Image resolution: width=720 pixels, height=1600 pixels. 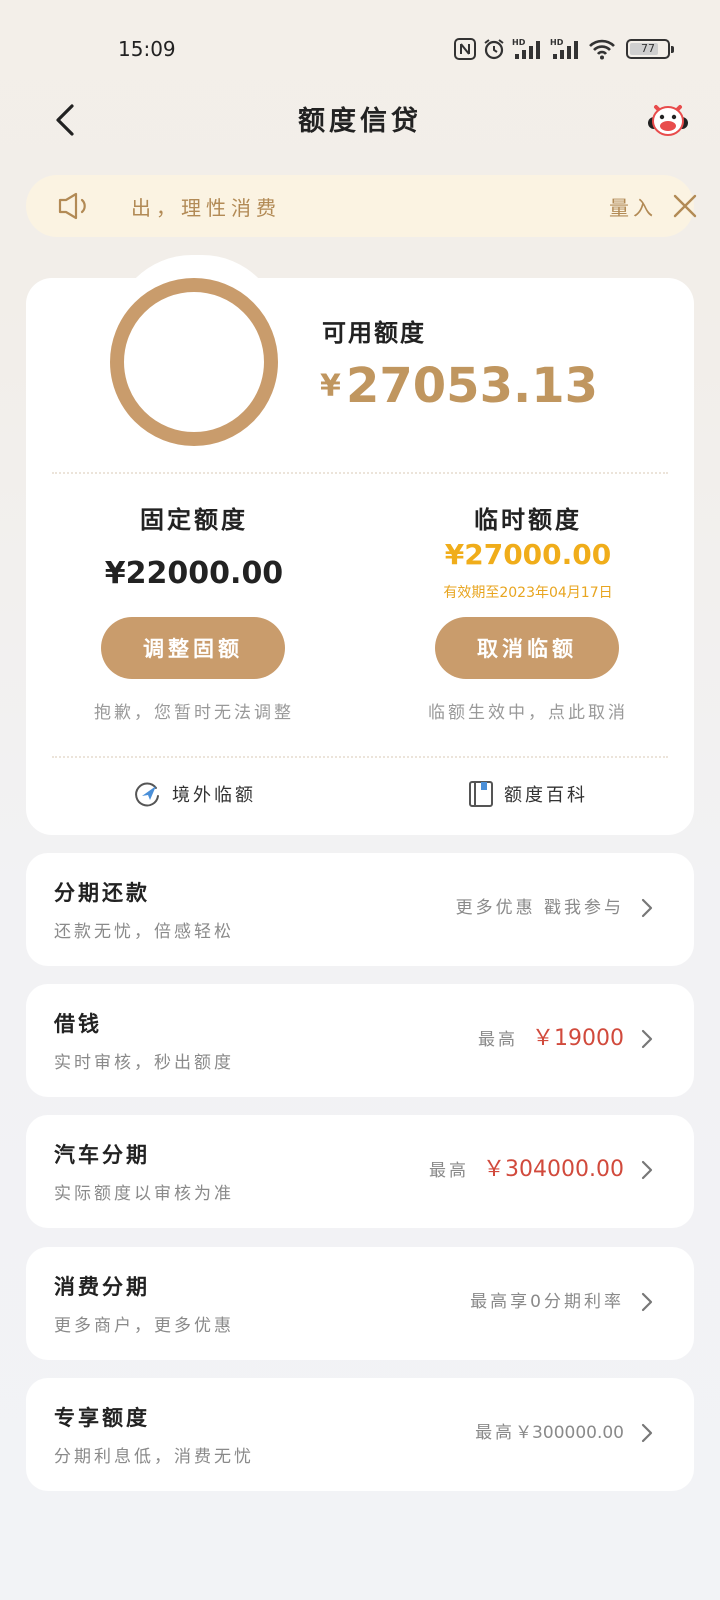 What do you see at coordinates (154, 1457) in the screenshot?
I see `service-subtitle: 分期利息低，消费无忧` at bounding box center [154, 1457].